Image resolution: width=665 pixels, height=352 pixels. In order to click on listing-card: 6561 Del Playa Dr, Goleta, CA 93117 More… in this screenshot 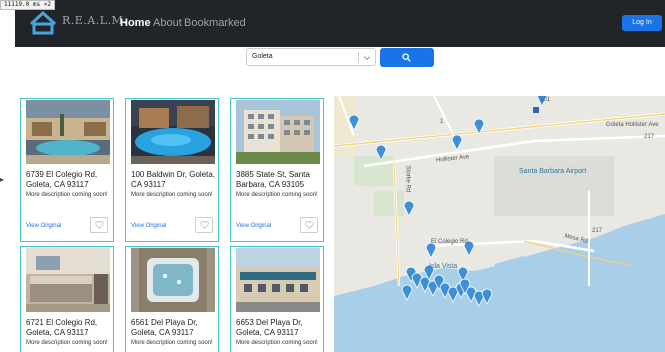, I will do `click(172, 299)`.